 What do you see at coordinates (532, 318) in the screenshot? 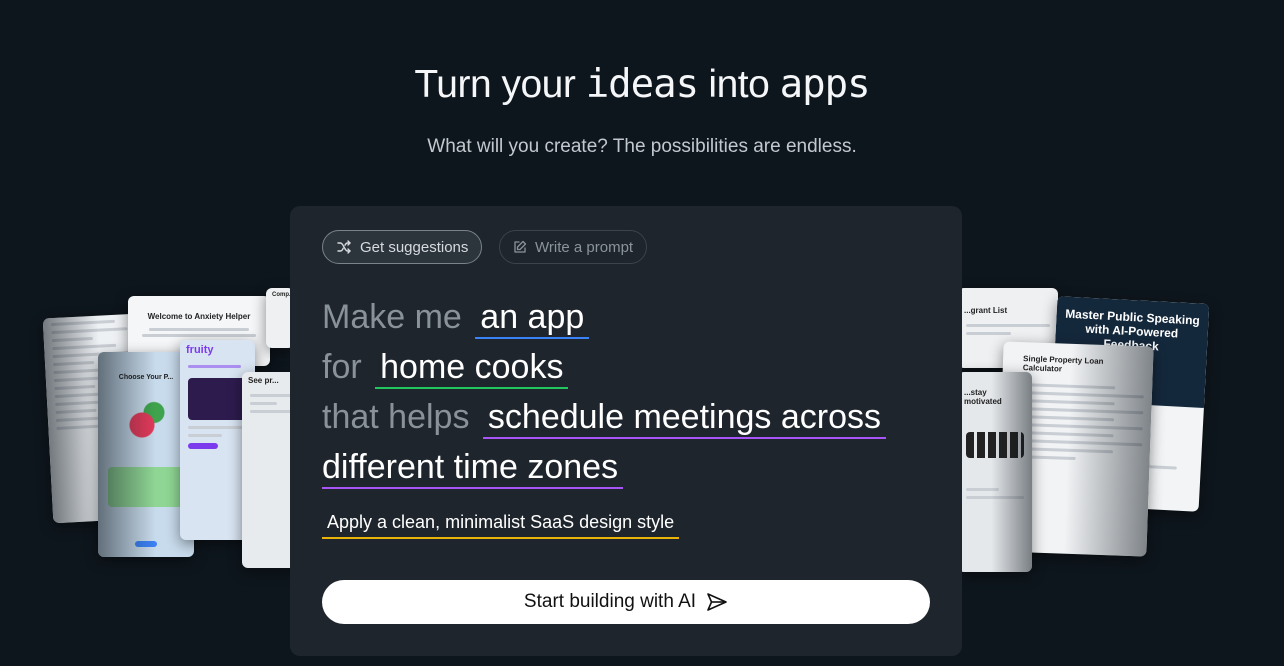
I see `app-type-slot: an app` at bounding box center [532, 318].